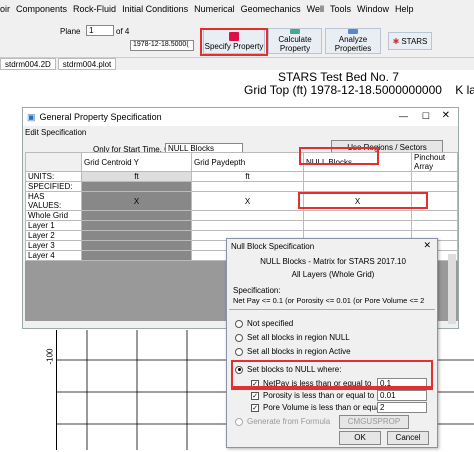 Image resolution: width=474 pixels, height=452 pixels. I want to click on plane-label: Plane, so click(70, 31).